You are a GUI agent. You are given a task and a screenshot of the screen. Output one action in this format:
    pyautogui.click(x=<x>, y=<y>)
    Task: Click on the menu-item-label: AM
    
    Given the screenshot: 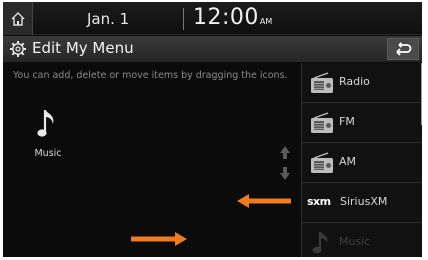 What is the action you would take?
    pyautogui.click(x=348, y=161)
    